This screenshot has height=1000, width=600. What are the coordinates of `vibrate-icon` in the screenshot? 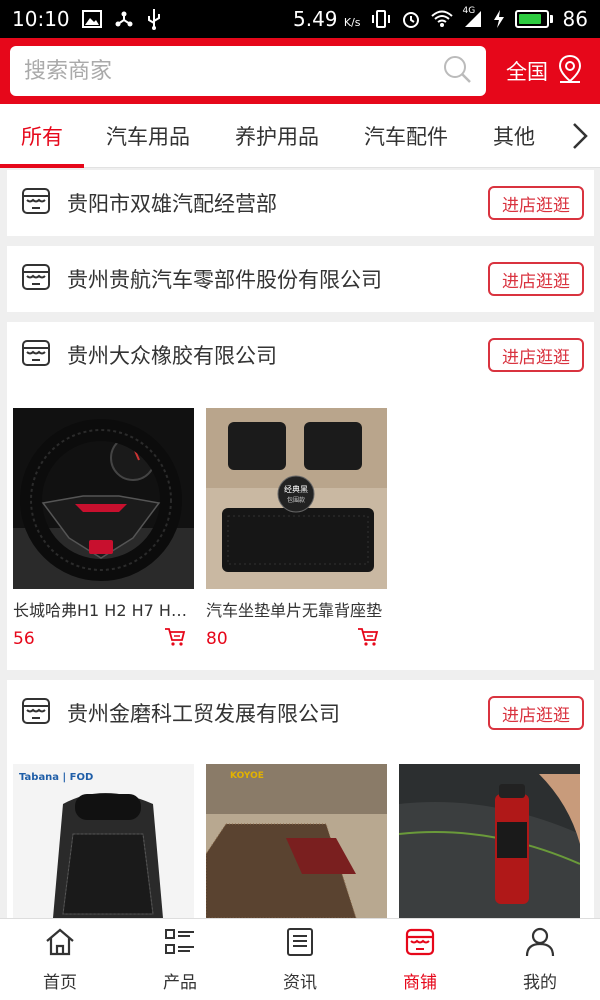 It's located at (381, 19).